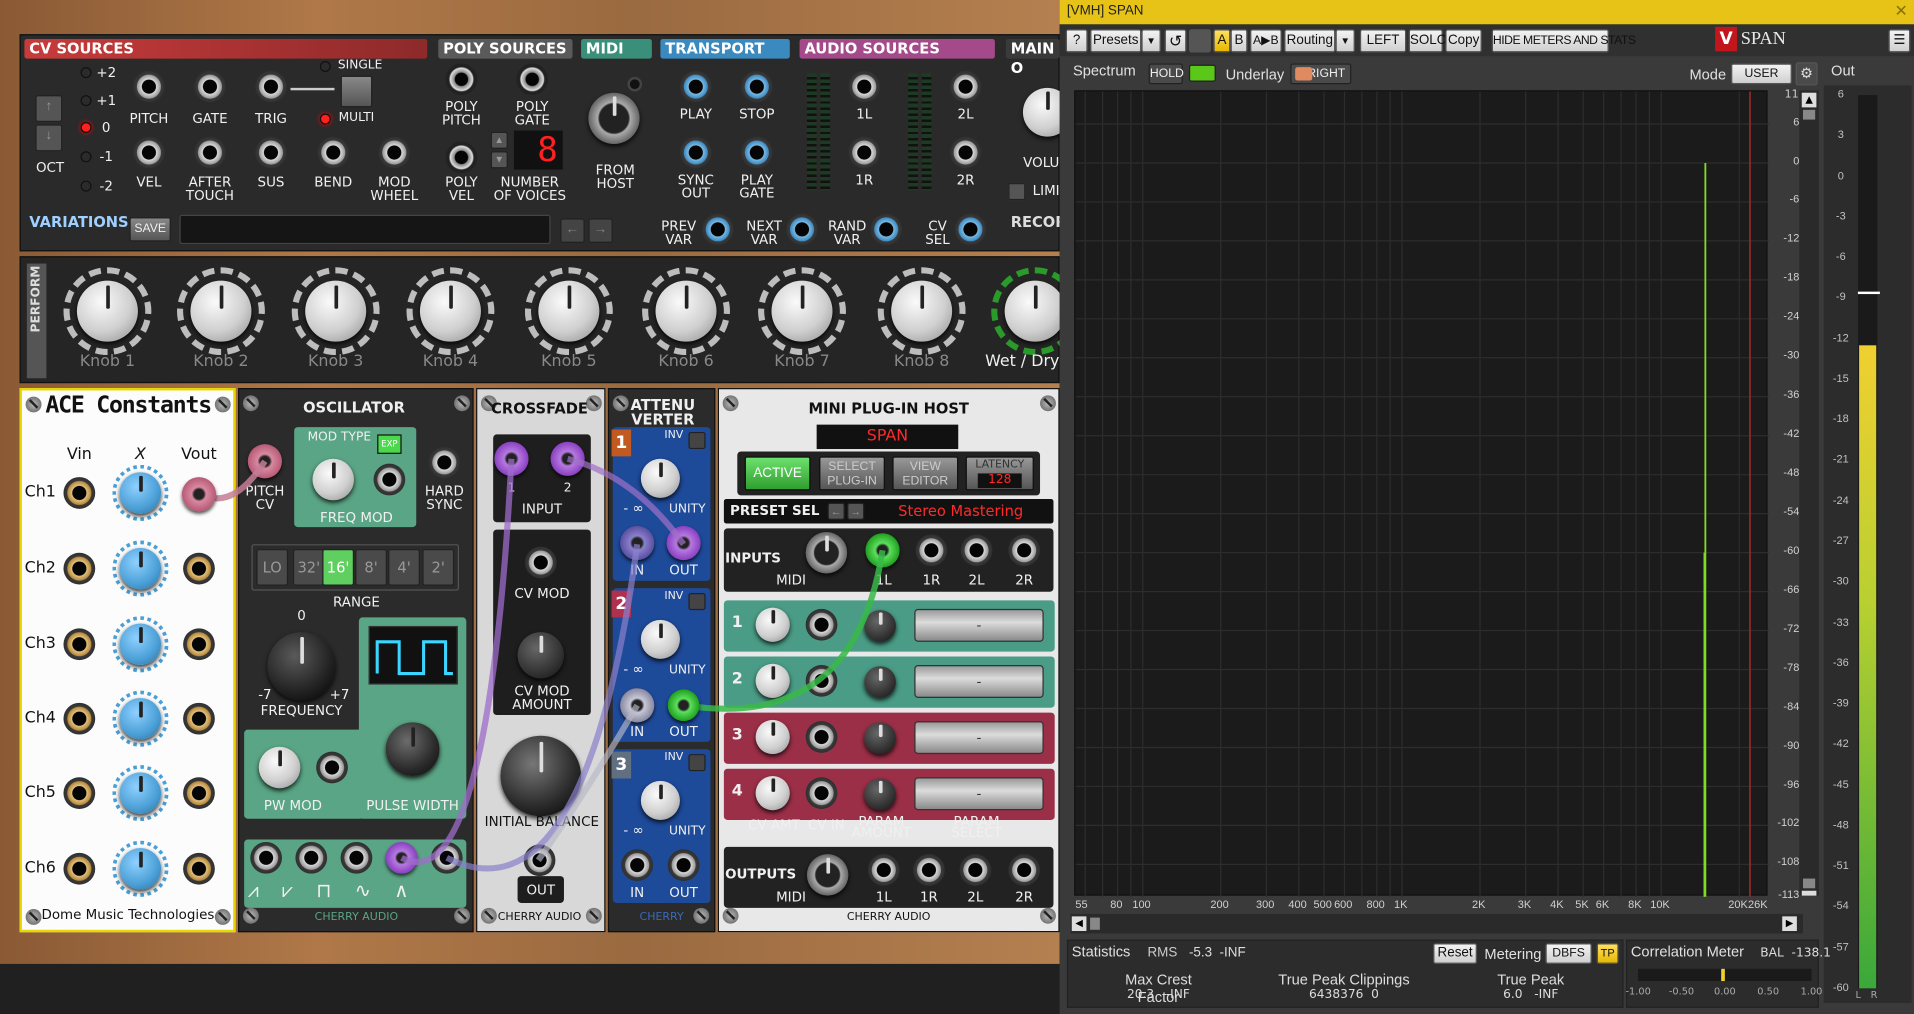 This screenshot has width=1914, height=1014. What do you see at coordinates (1531, 980) in the screenshot?
I see `true-peak-label: True Peak` at bounding box center [1531, 980].